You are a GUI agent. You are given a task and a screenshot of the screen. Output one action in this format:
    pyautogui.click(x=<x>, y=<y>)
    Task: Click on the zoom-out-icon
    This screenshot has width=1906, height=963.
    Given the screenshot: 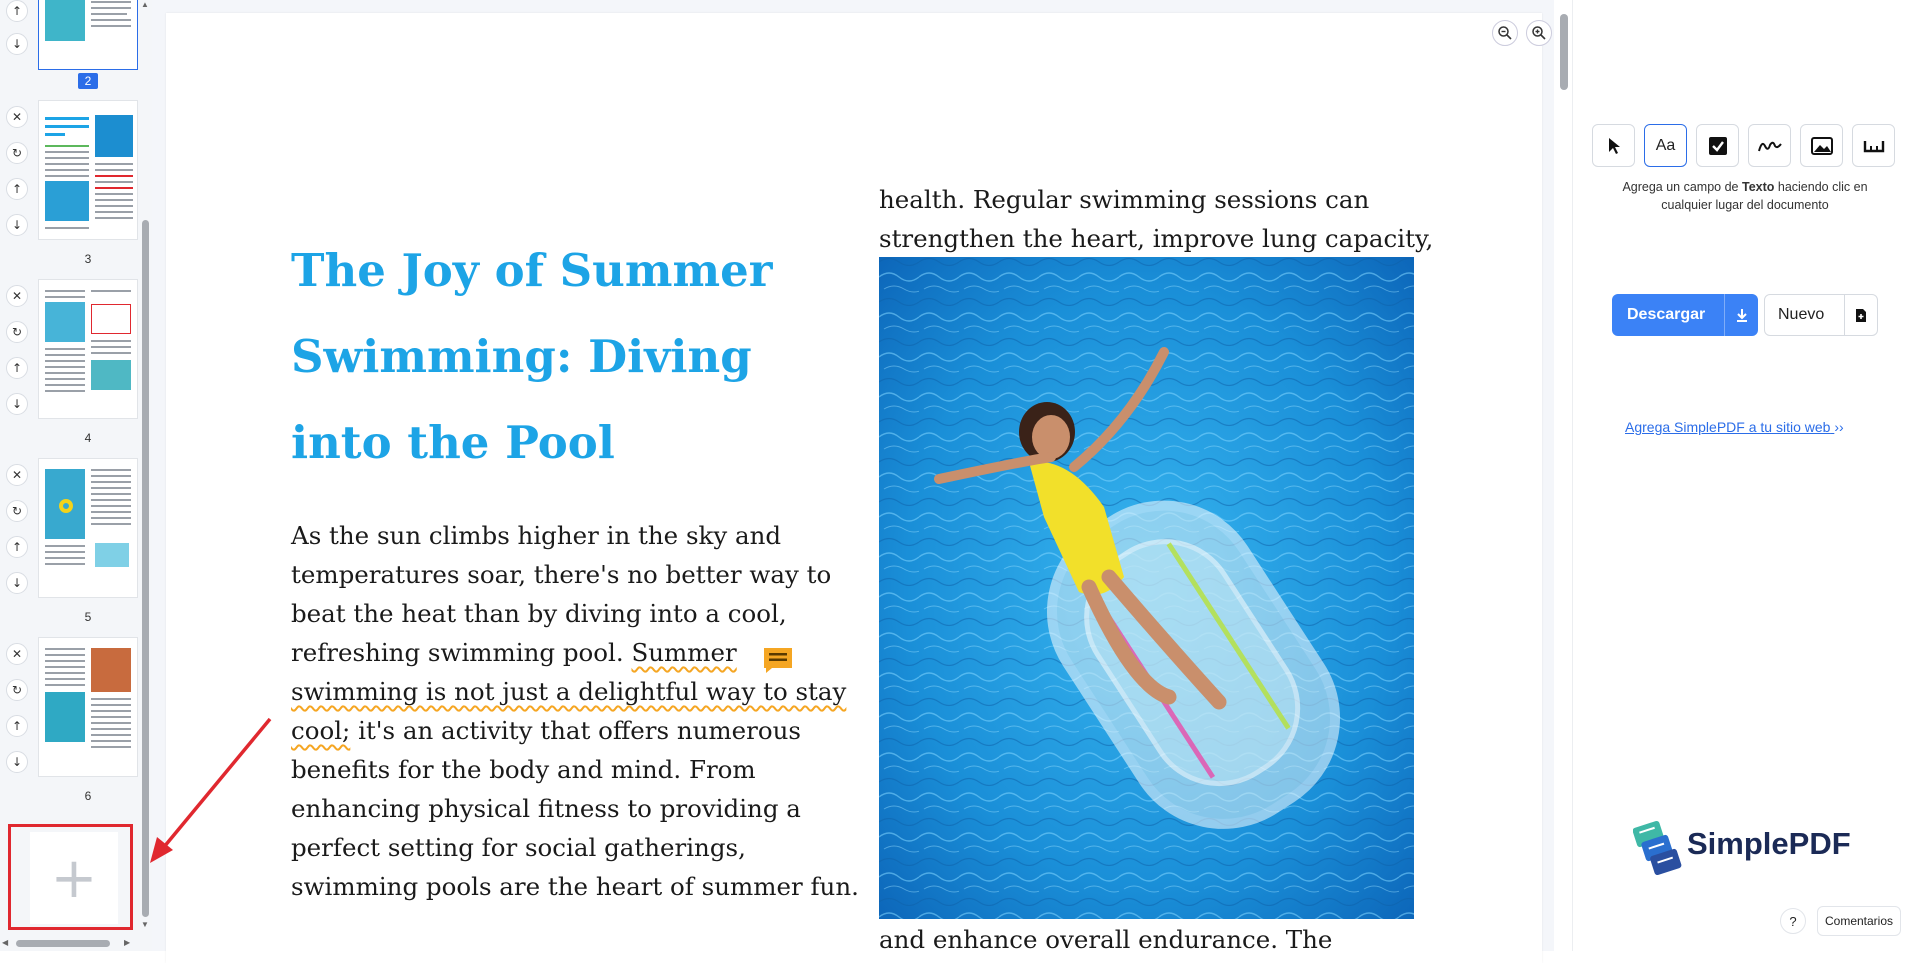 What is the action you would take?
    pyautogui.click(x=1505, y=33)
    